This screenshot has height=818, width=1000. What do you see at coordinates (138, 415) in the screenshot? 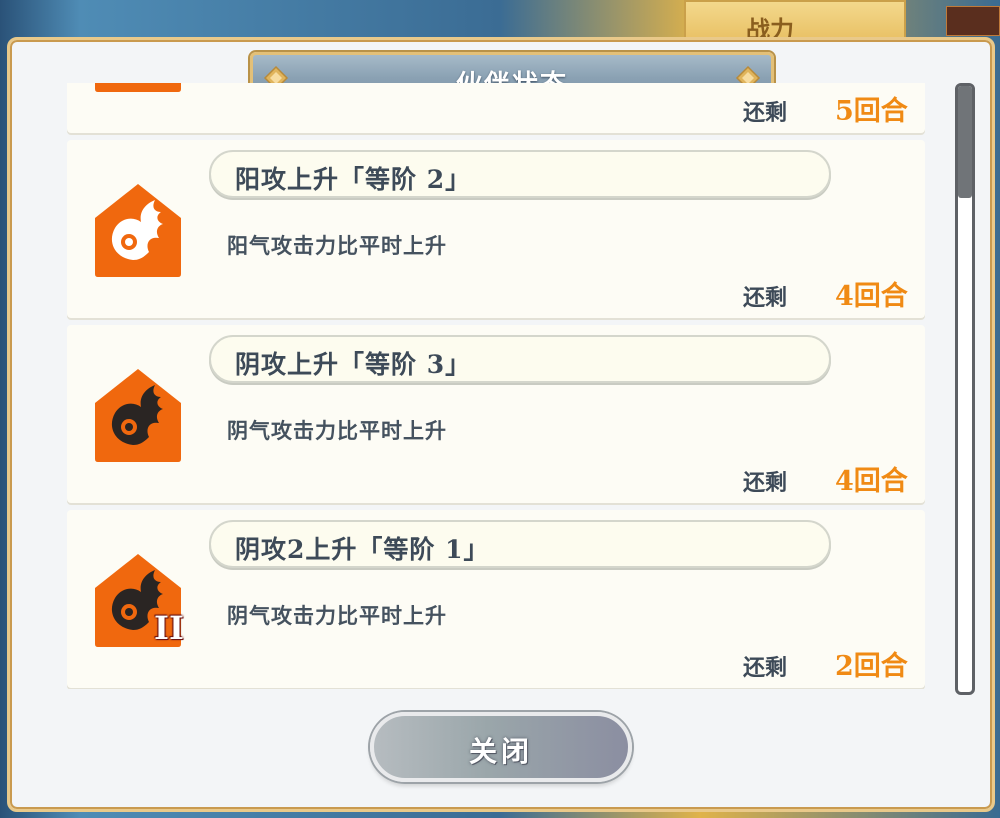
I see `moon-bird-icon` at bounding box center [138, 415].